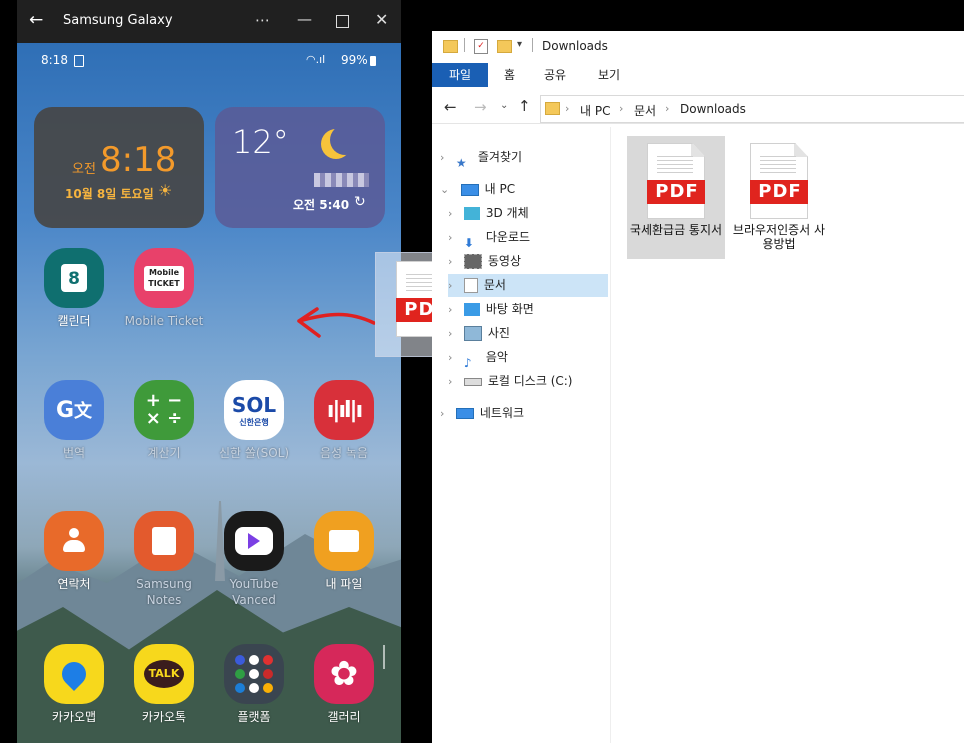 This screenshot has width=964, height=743. I want to click on document-icon, so click(470, 285).